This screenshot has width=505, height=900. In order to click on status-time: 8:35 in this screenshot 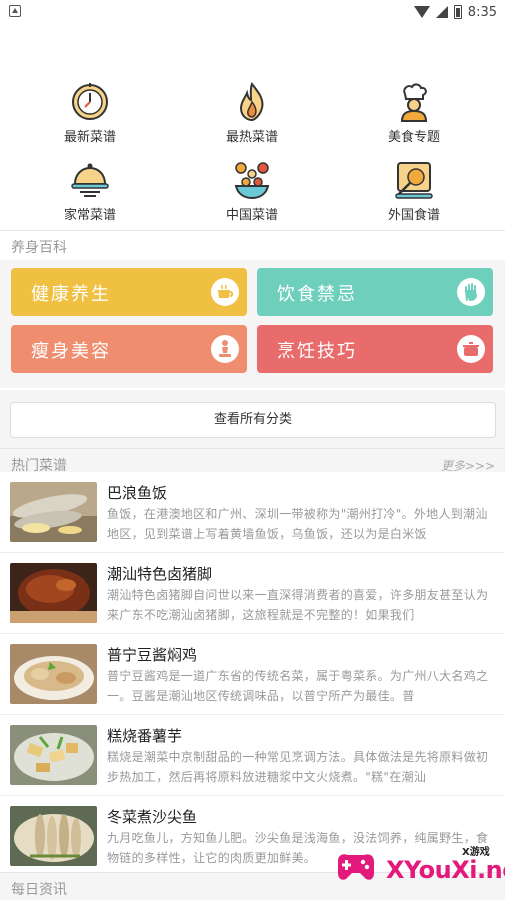, I will do `click(482, 12)`.